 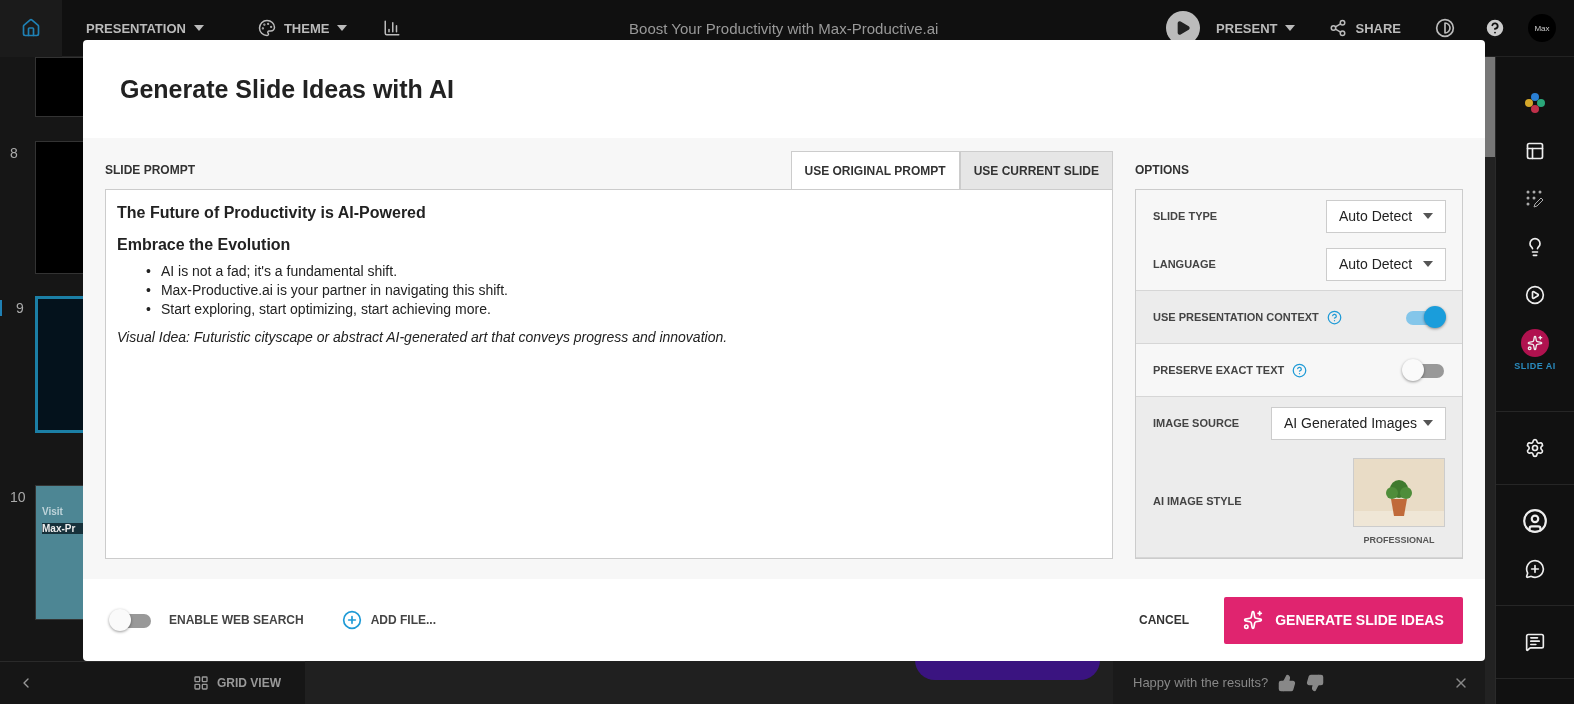 What do you see at coordinates (1535, 199) in the screenshot?
I see `dots-pencil-icon` at bounding box center [1535, 199].